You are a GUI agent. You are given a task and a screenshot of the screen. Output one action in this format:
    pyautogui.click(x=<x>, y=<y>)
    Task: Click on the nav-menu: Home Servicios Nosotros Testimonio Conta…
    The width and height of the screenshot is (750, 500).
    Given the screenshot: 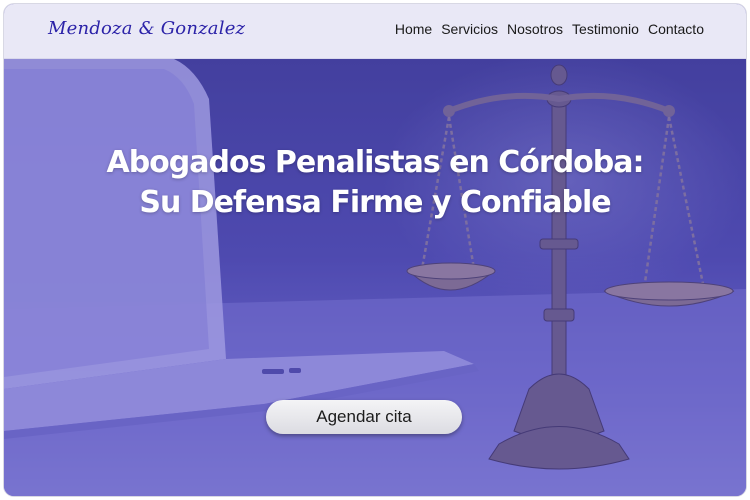 What is the action you would take?
    pyautogui.click(x=549, y=29)
    